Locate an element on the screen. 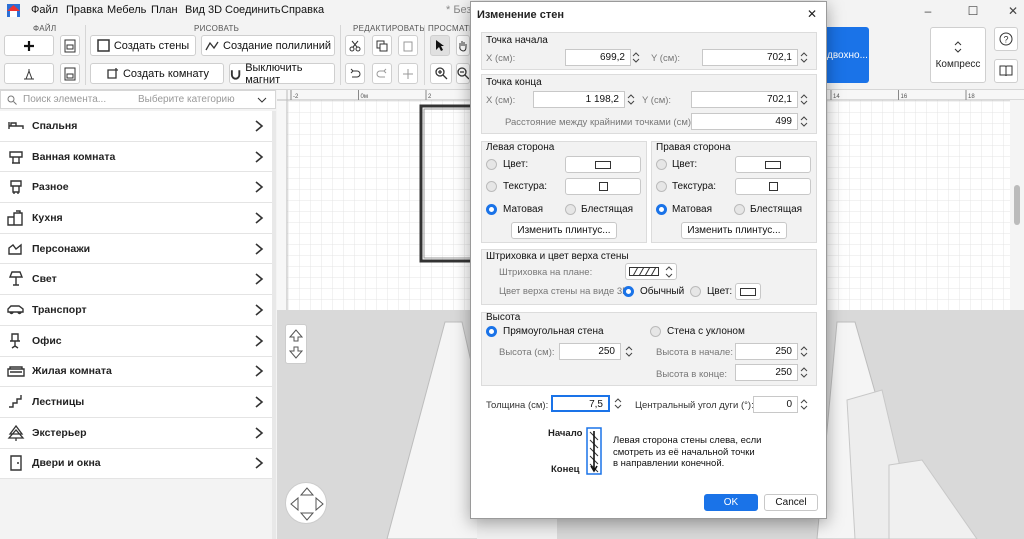 The width and height of the screenshot is (1024, 539). sidebar-item-3: Кухня is located at coordinates (136, 218).